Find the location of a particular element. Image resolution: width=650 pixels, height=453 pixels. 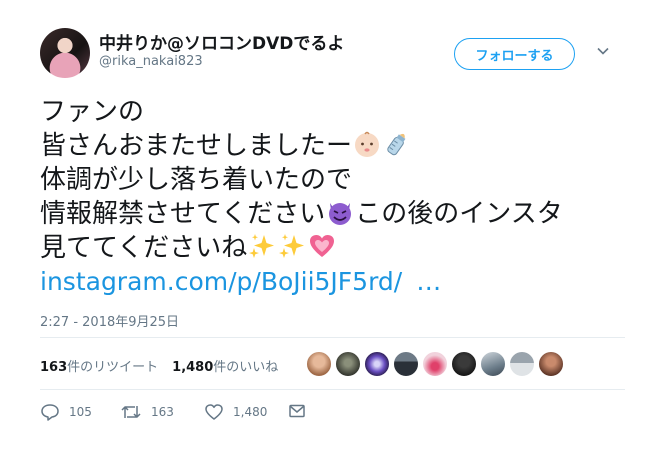

link-text: instagram.com/p/BoJii5JF5rd/ is located at coordinates (221, 281).